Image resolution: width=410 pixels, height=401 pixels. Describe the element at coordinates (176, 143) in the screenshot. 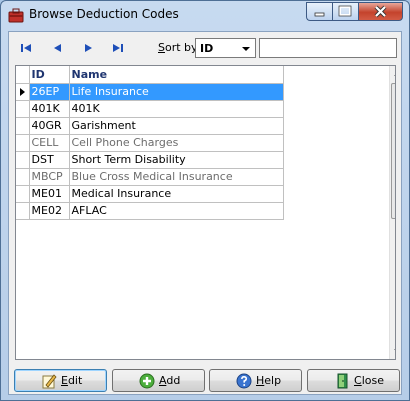

I see `cell-name: Cell Phone Charges` at that location.